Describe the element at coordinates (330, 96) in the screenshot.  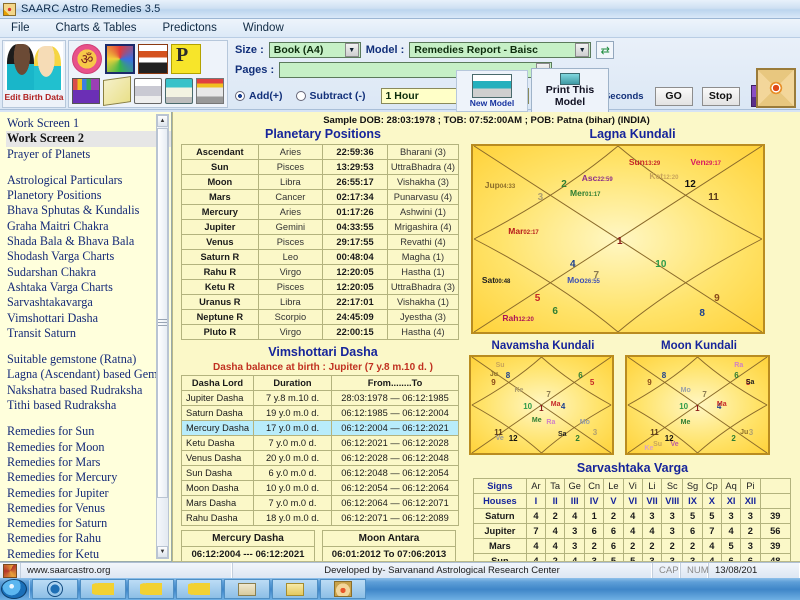
I see `subtract-radio: Subtract (-)` at that location.